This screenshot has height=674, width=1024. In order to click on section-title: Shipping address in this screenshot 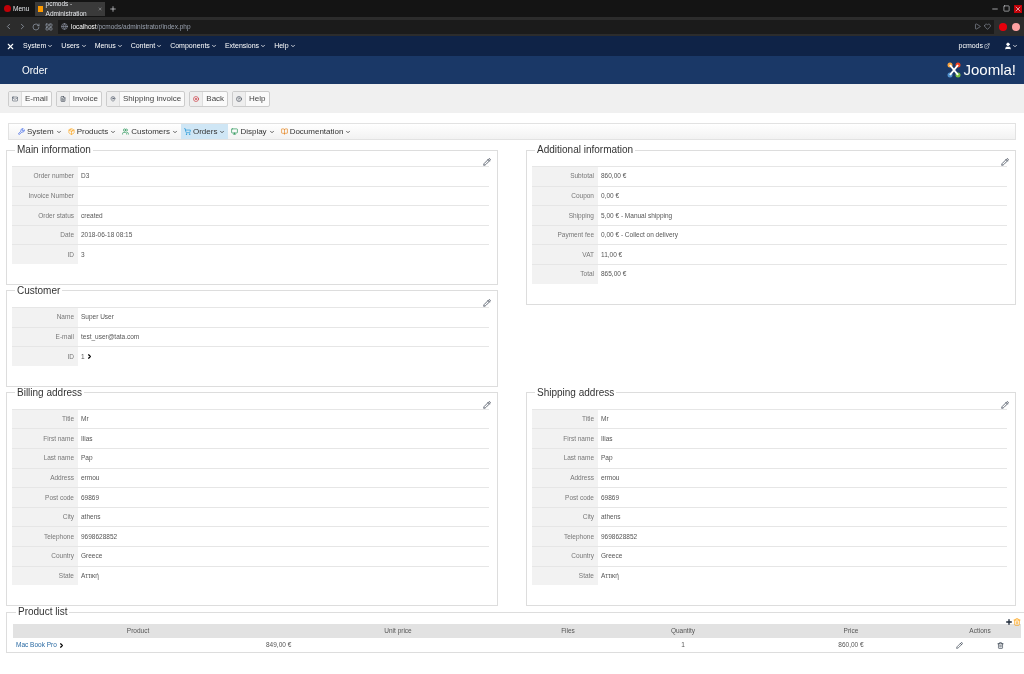, I will do `click(576, 392)`.